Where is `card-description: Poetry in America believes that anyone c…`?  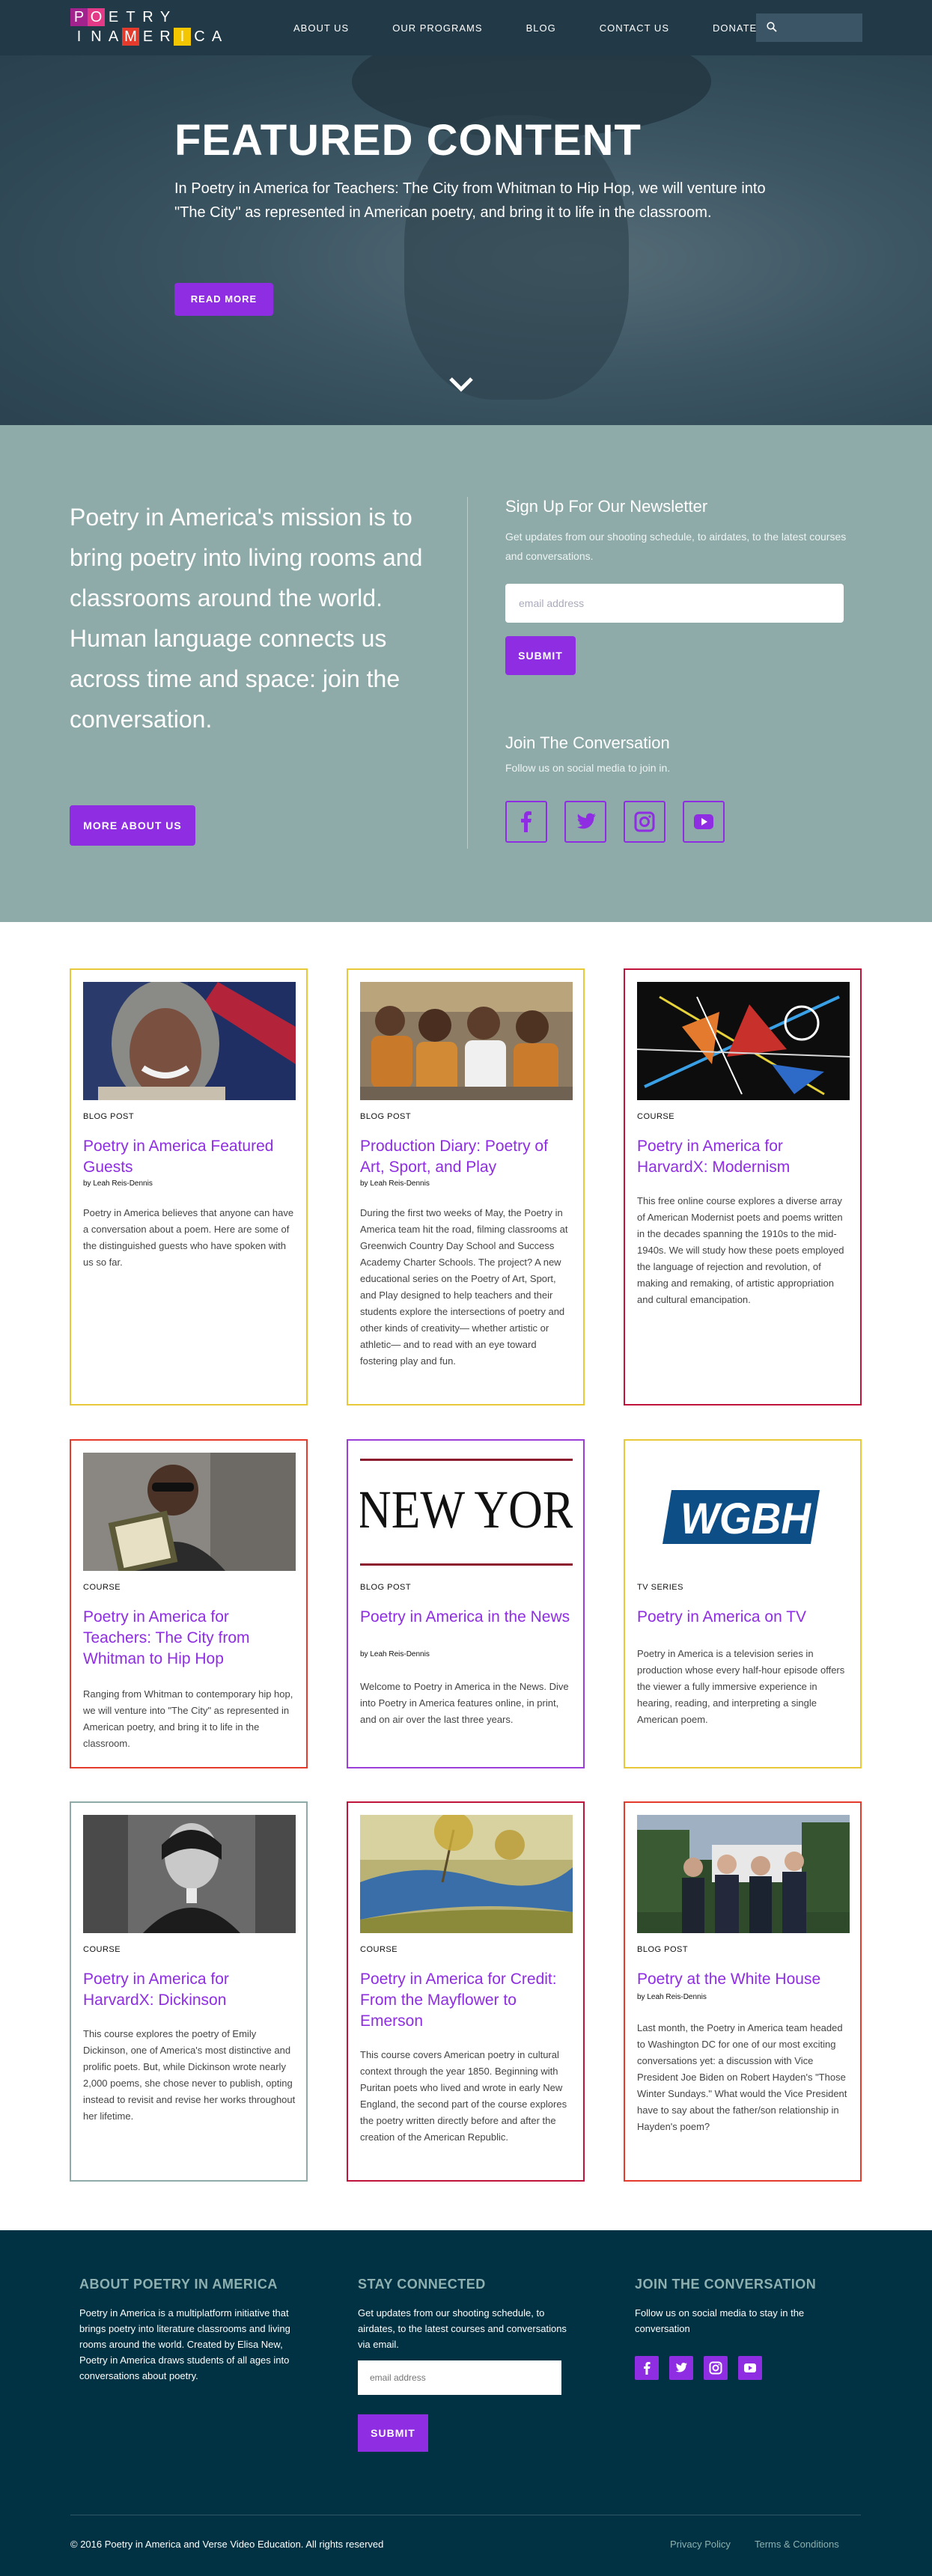 card-description: Poetry in America believes that anyone c… is located at coordinates (188, 1237).